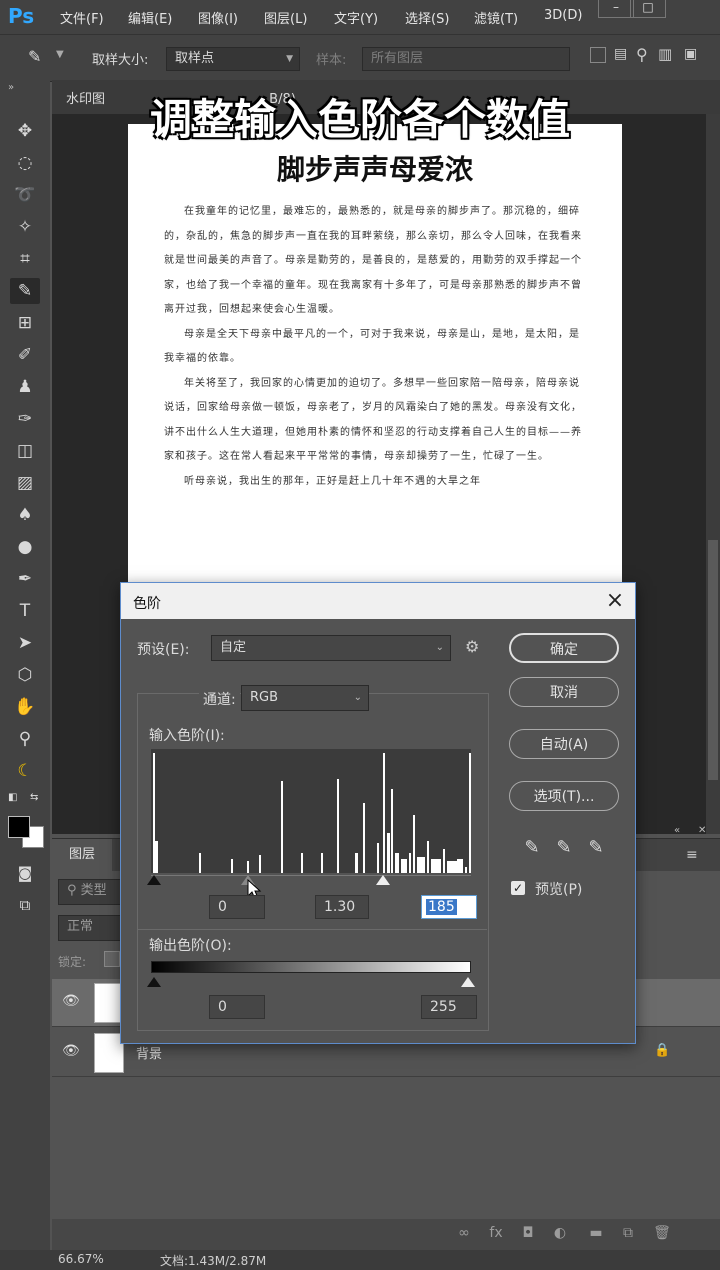 The image size is (720, 1270). What do you see at coordinates (60, 54) in the screenshot?
I see `tool-preset-chevron-icon: ▼` at bounding box center [60, 54].